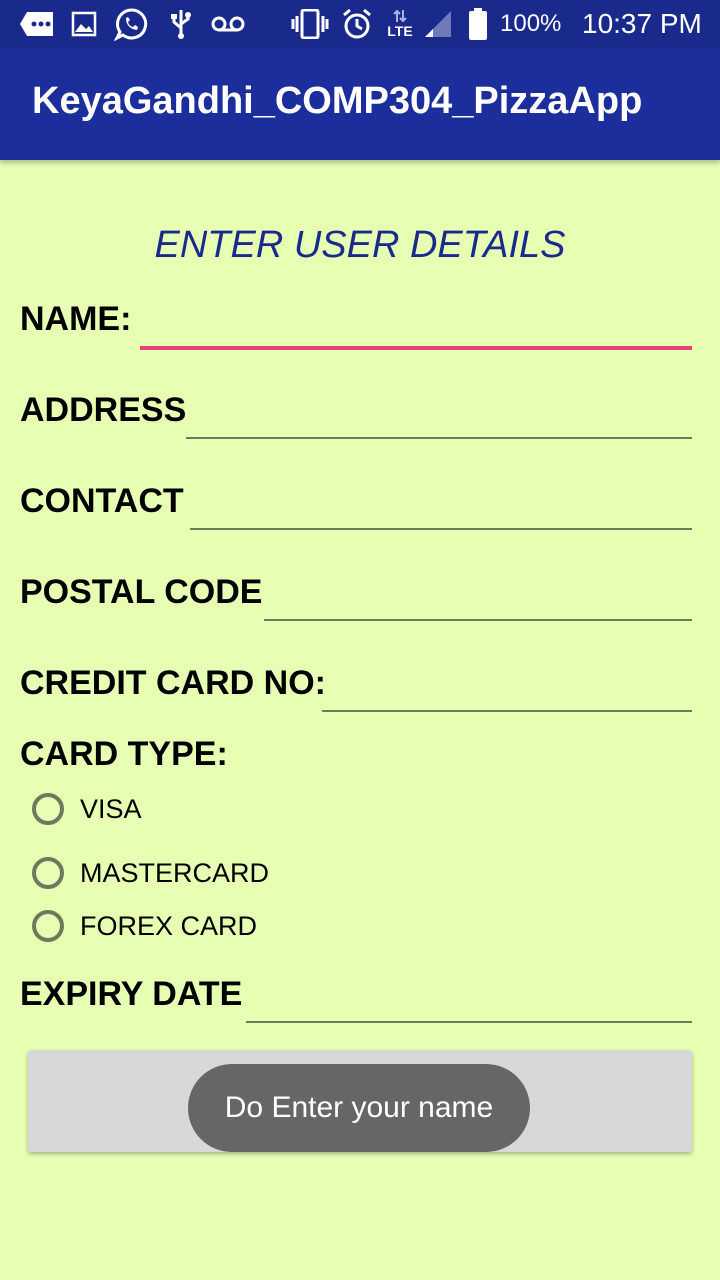 This screenshot has width=720, height=1280. Describe the element at coordinates (76, 319) in the screenshot. I see `name-label: NAME:` at that location.